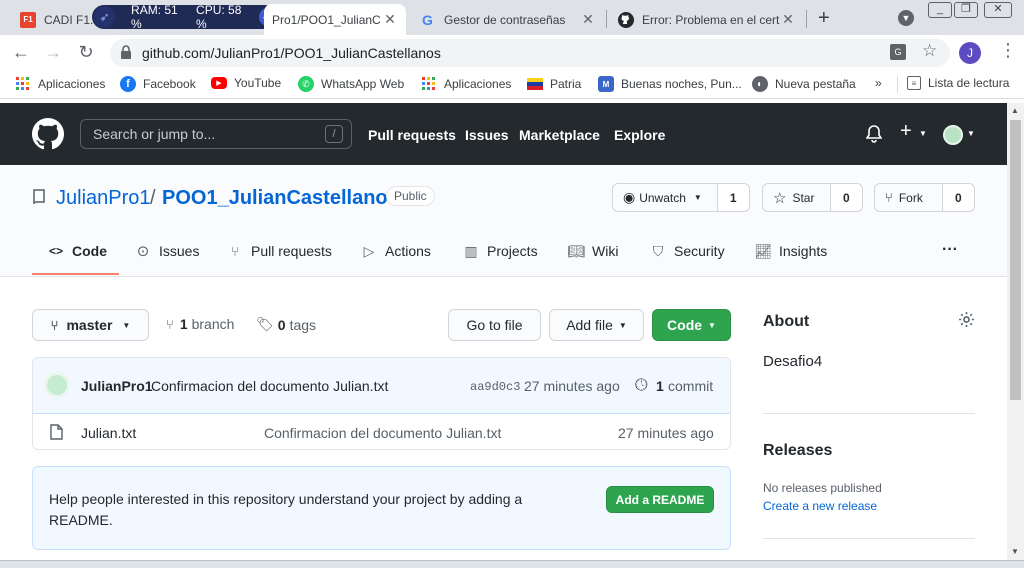 The width and height of the screenshot is (1024, 568). Describe the element at coordinates (605, 251) in the screenshot. I see `tab-label: Wiki` at that location.